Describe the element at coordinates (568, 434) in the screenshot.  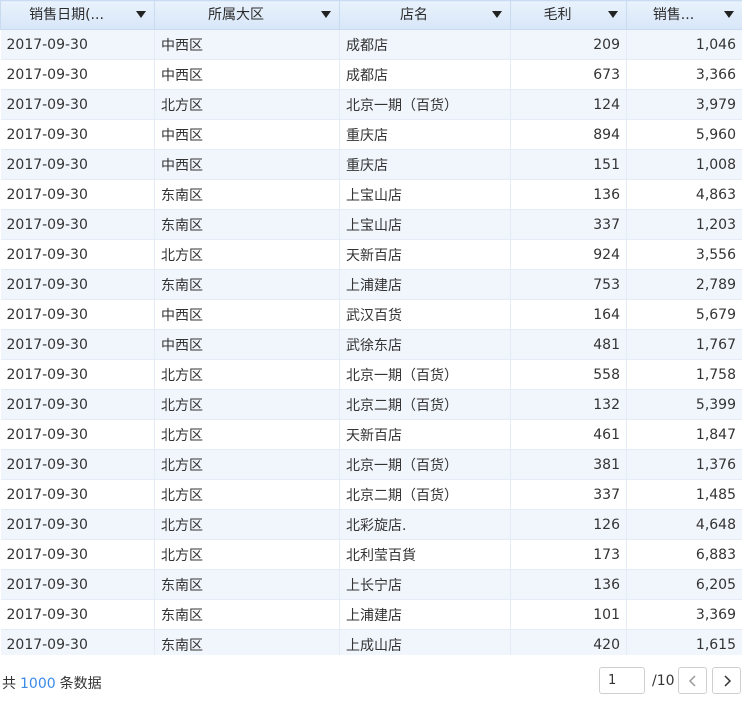
I see `cell-gross-profit: 461` at that location.